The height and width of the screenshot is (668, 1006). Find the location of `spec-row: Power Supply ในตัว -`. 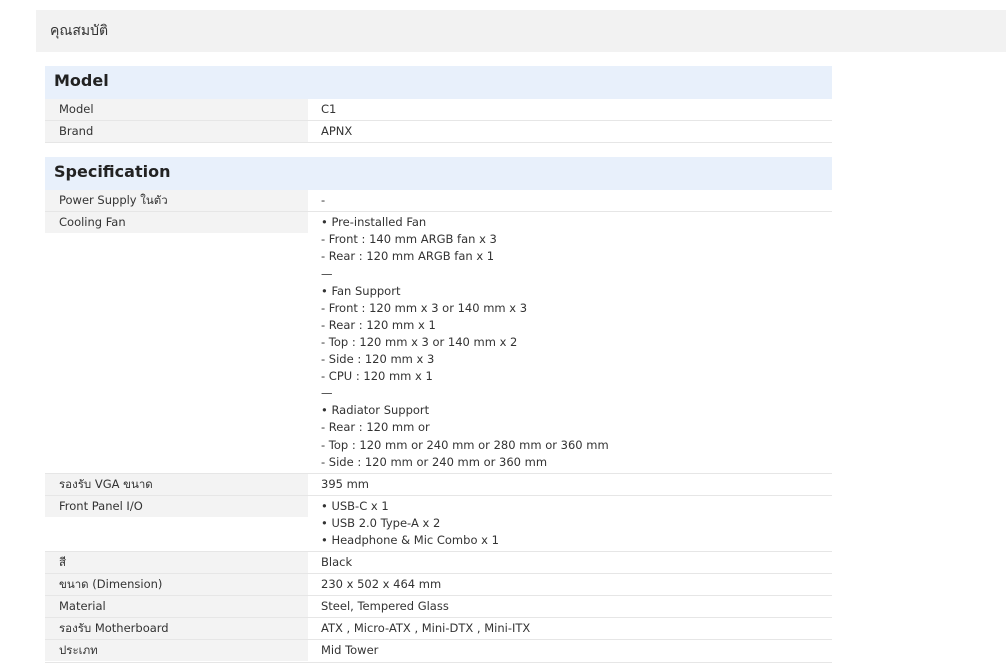

spec-row: Power Supply ในตัว - is located at coordinates (438, 201).